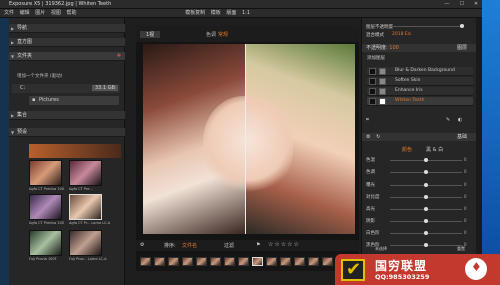 The width and height of the screenshot is (500, 285). Describe the element at coordinates (67, 28) in the screenshot. I see `nav-section-header: ▶ 导航` at that location.